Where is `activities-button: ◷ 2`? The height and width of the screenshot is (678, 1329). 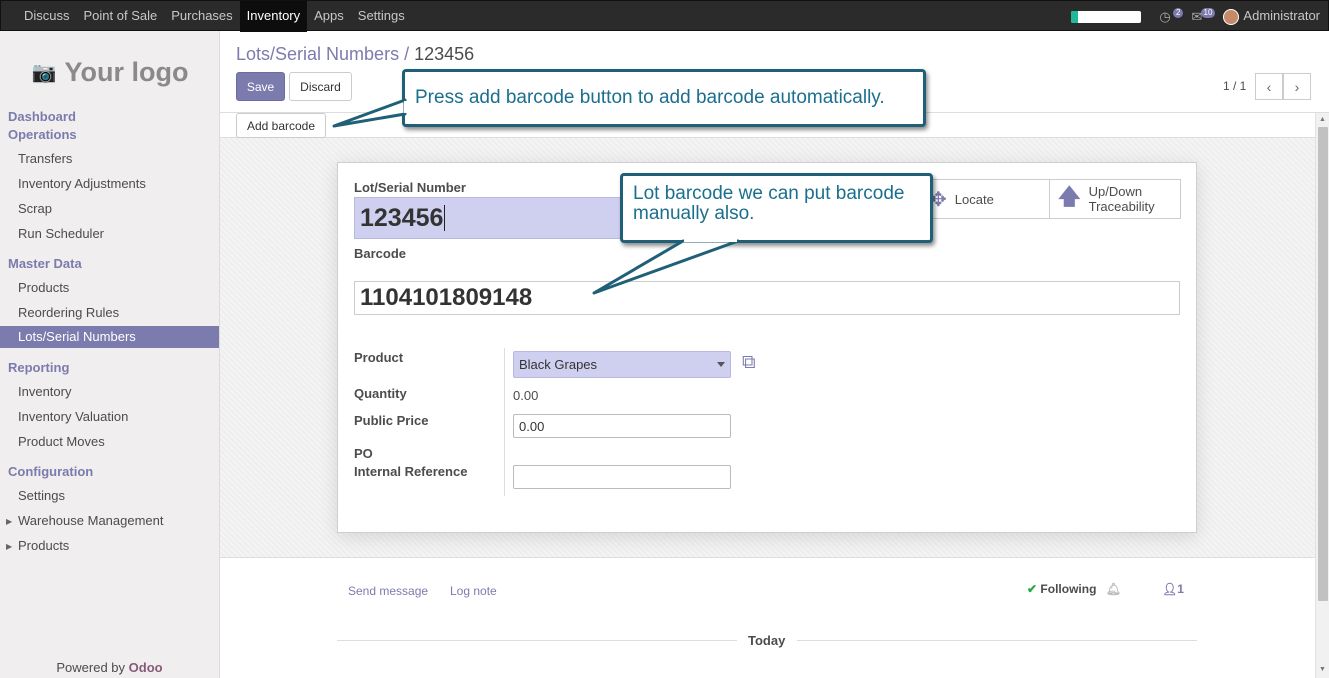
activities-button: ◷ 2 is located at coordinates (1171, 16).